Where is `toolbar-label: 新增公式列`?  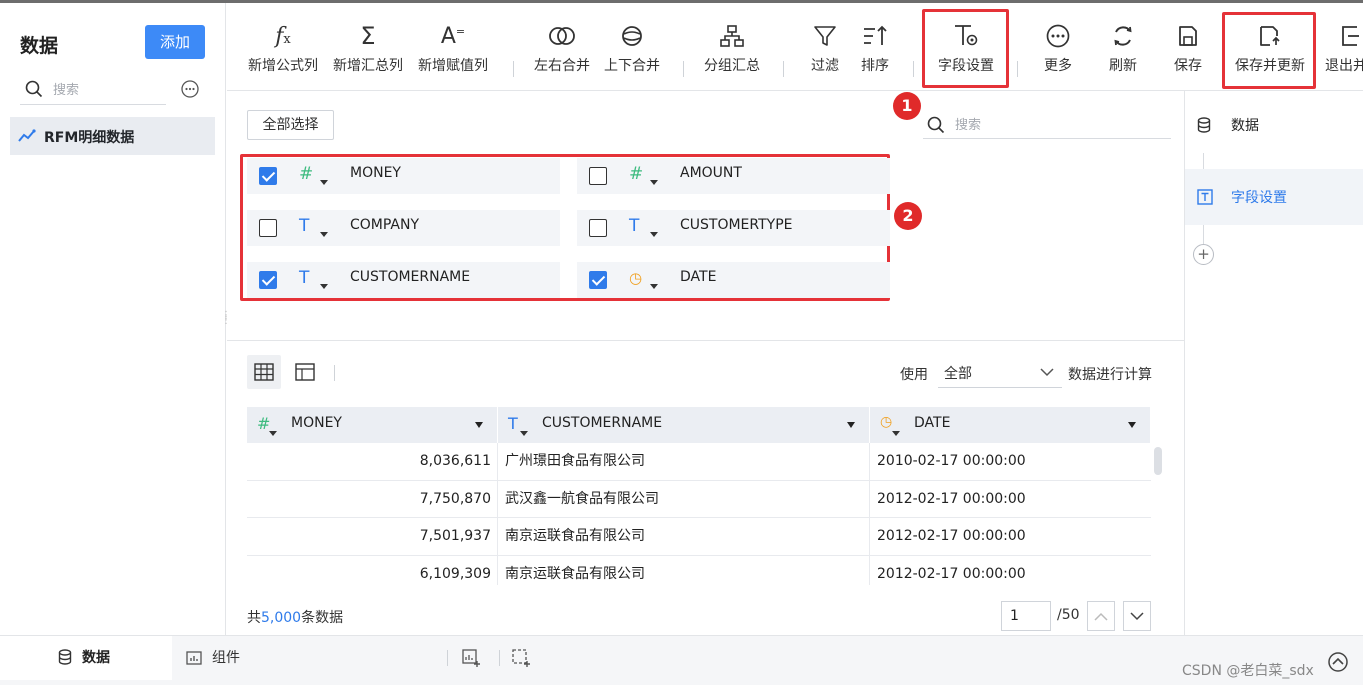
toolbar-label: 新增公式列 is located at coordinates (283, 66).